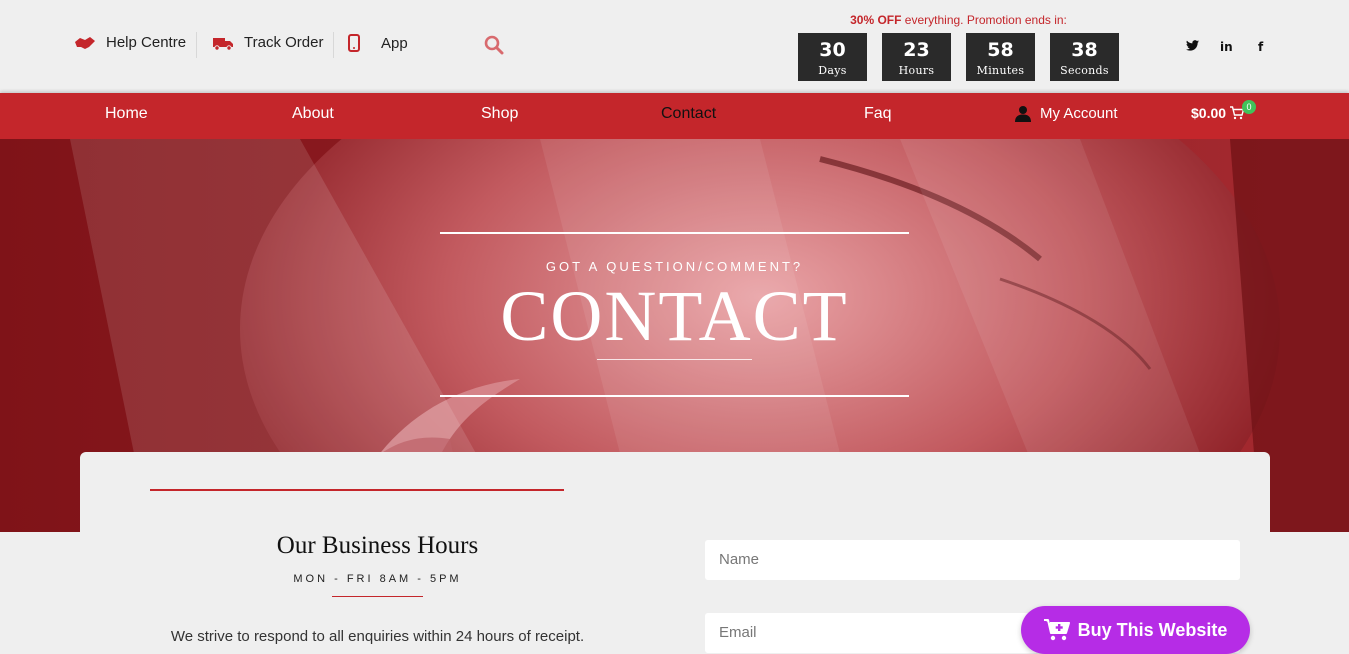 Image resolution: width=1349 pixels, height=654 pixels. I want to click on countdown-value: 30, so click(832, 50).